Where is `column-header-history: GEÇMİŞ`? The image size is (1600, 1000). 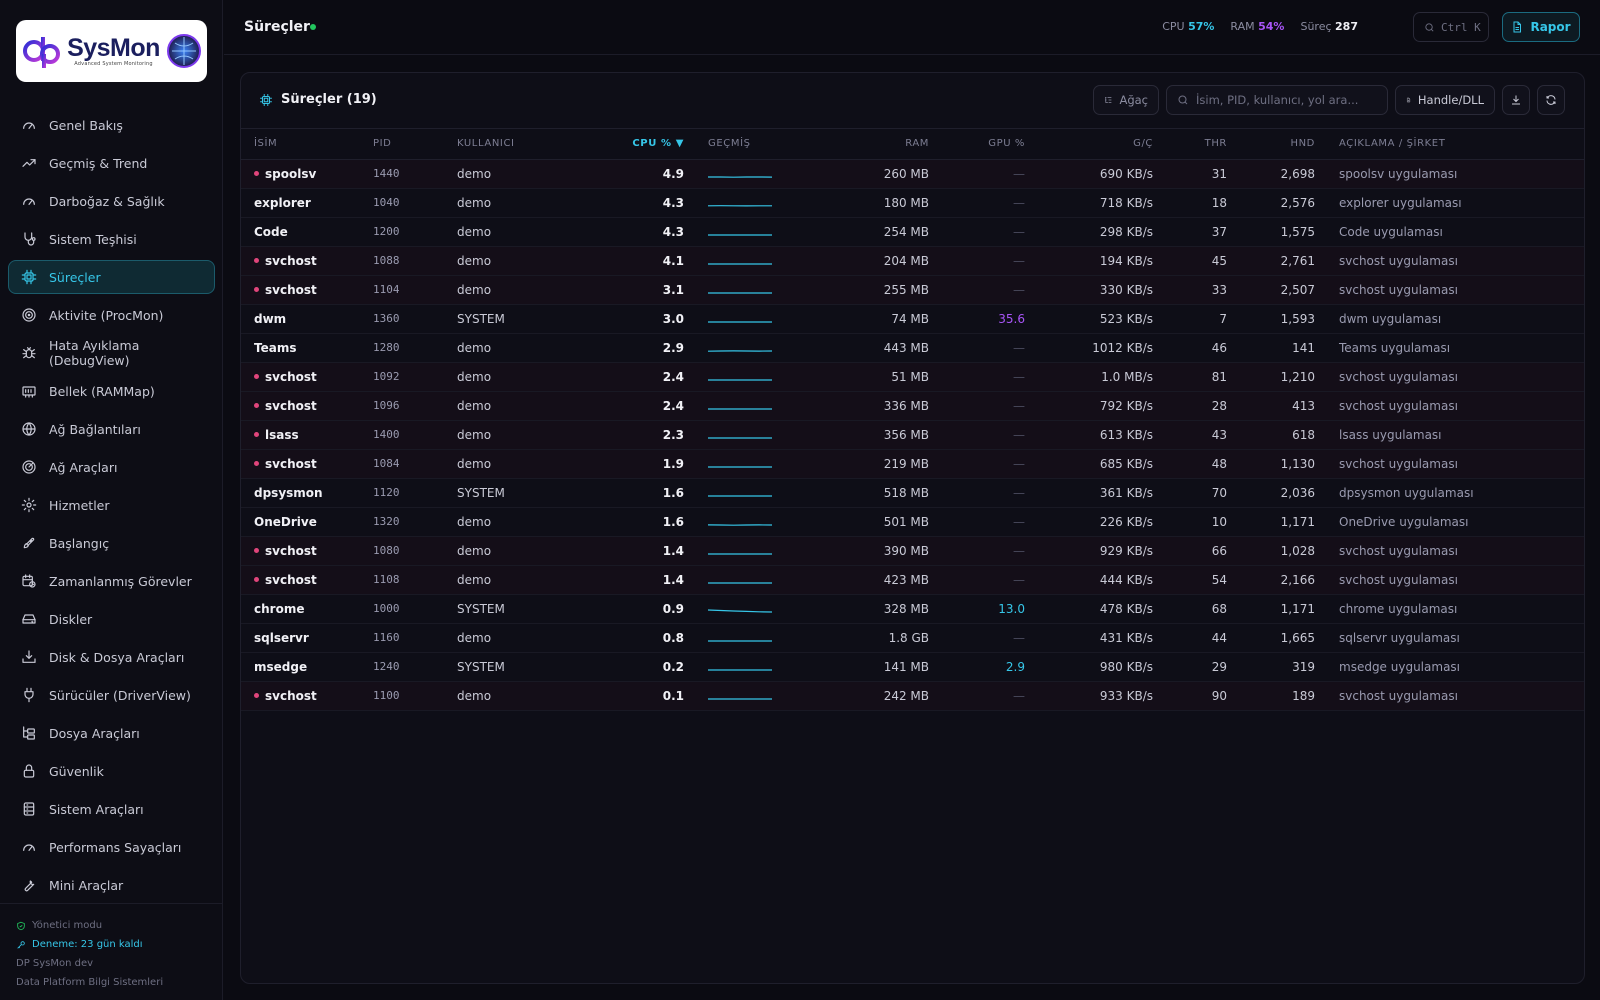 column-header-history: GEÇMİŞ is located at coordinates (749, 144).